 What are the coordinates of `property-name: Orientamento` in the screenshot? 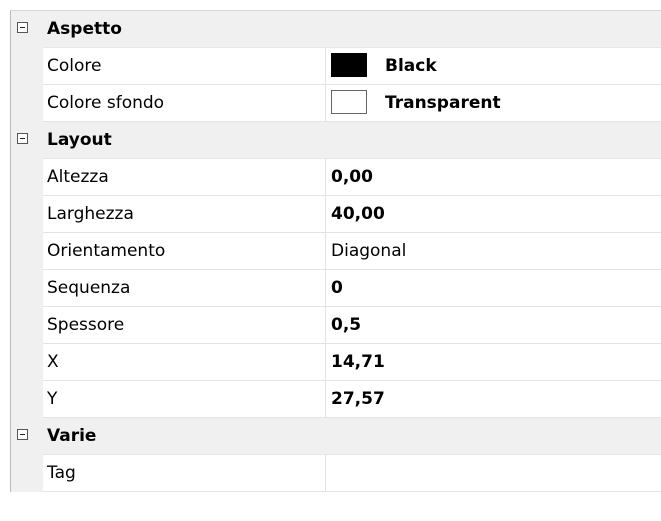 It's located at (184, 251).